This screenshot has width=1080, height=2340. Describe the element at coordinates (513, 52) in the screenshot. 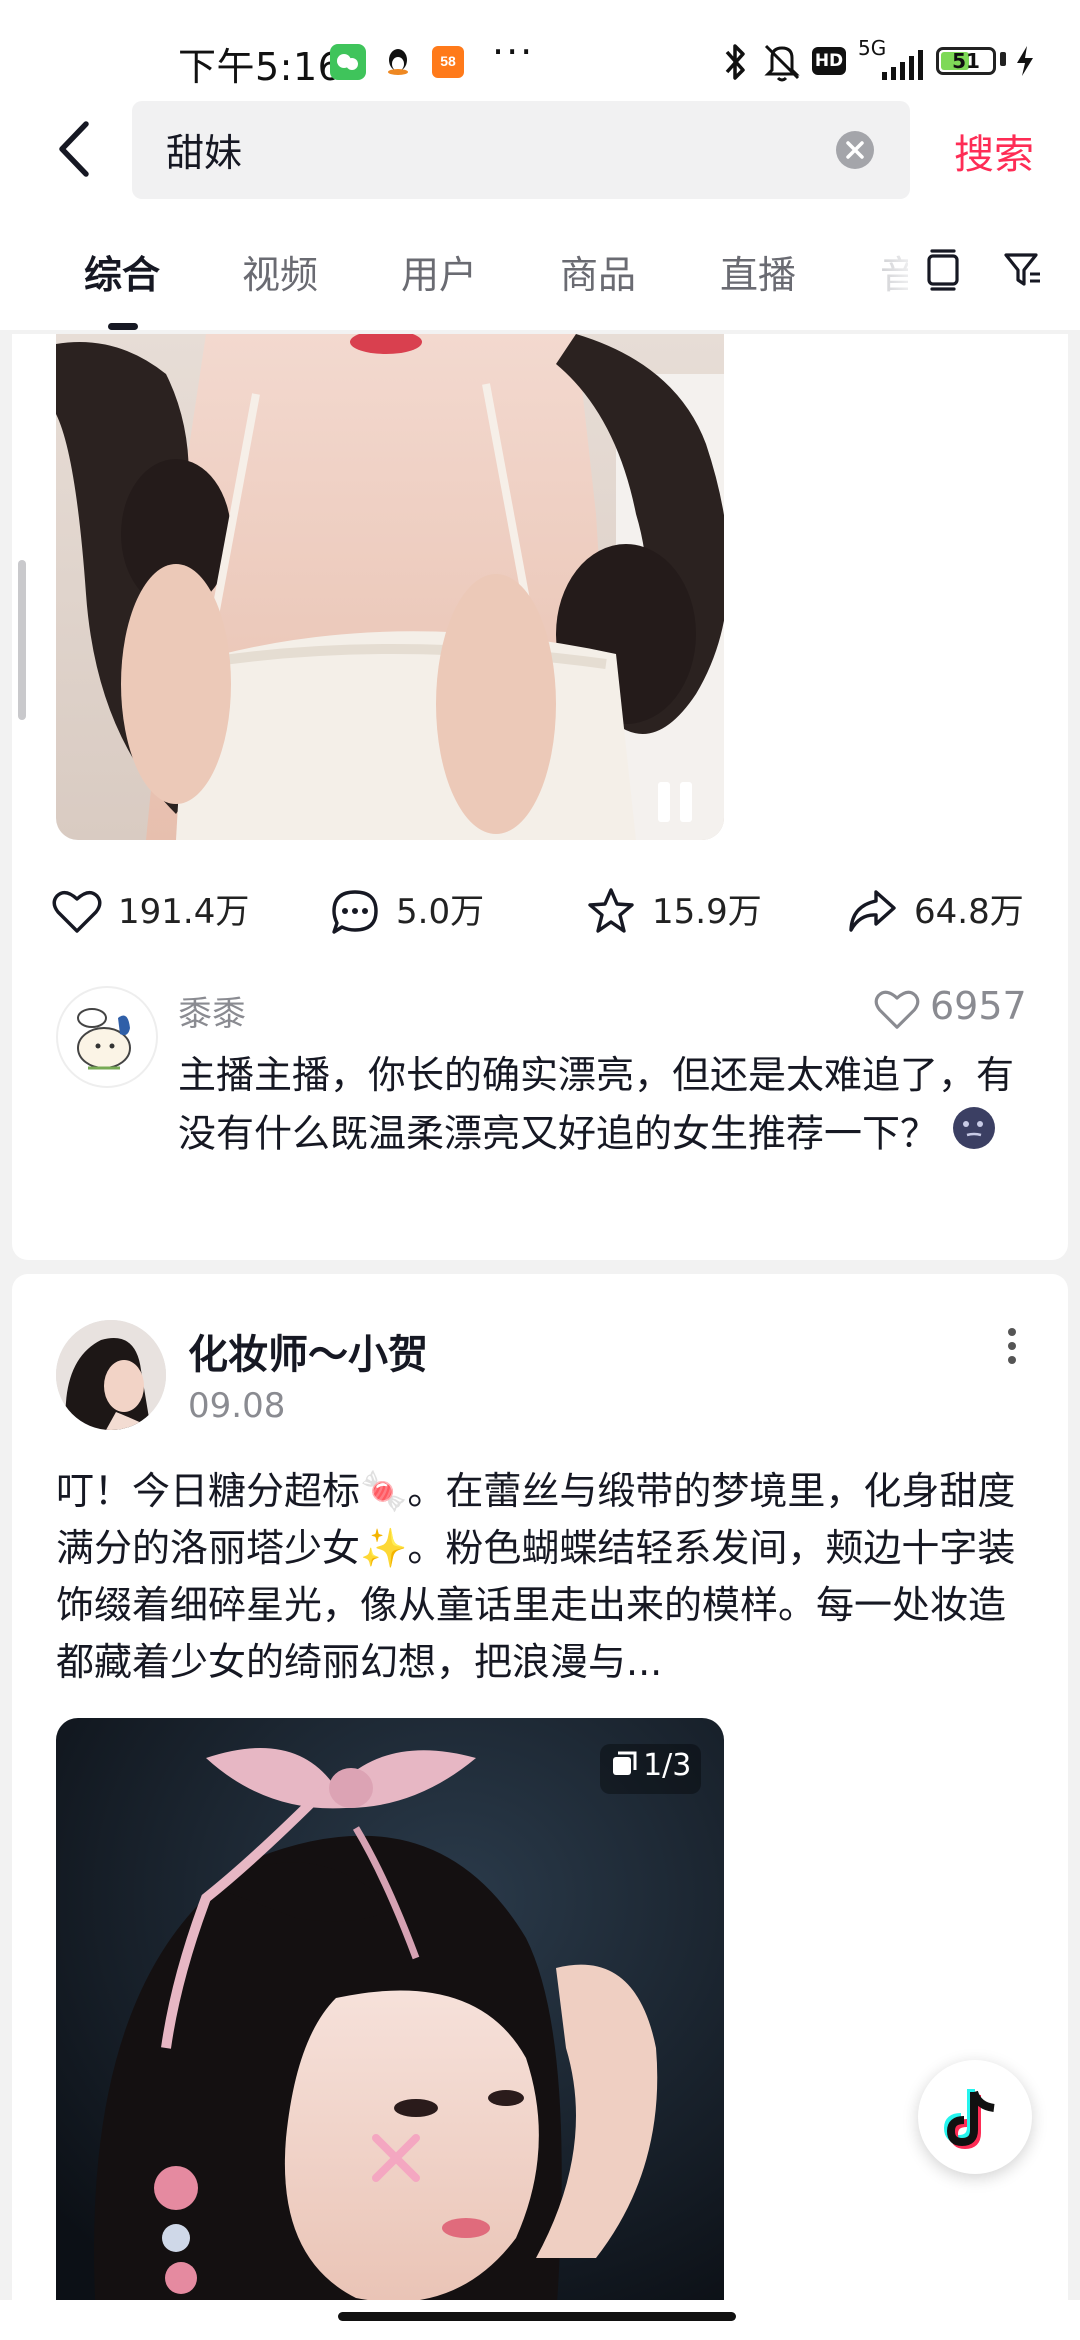

I see `more-notifications-icon: ···` at that location.